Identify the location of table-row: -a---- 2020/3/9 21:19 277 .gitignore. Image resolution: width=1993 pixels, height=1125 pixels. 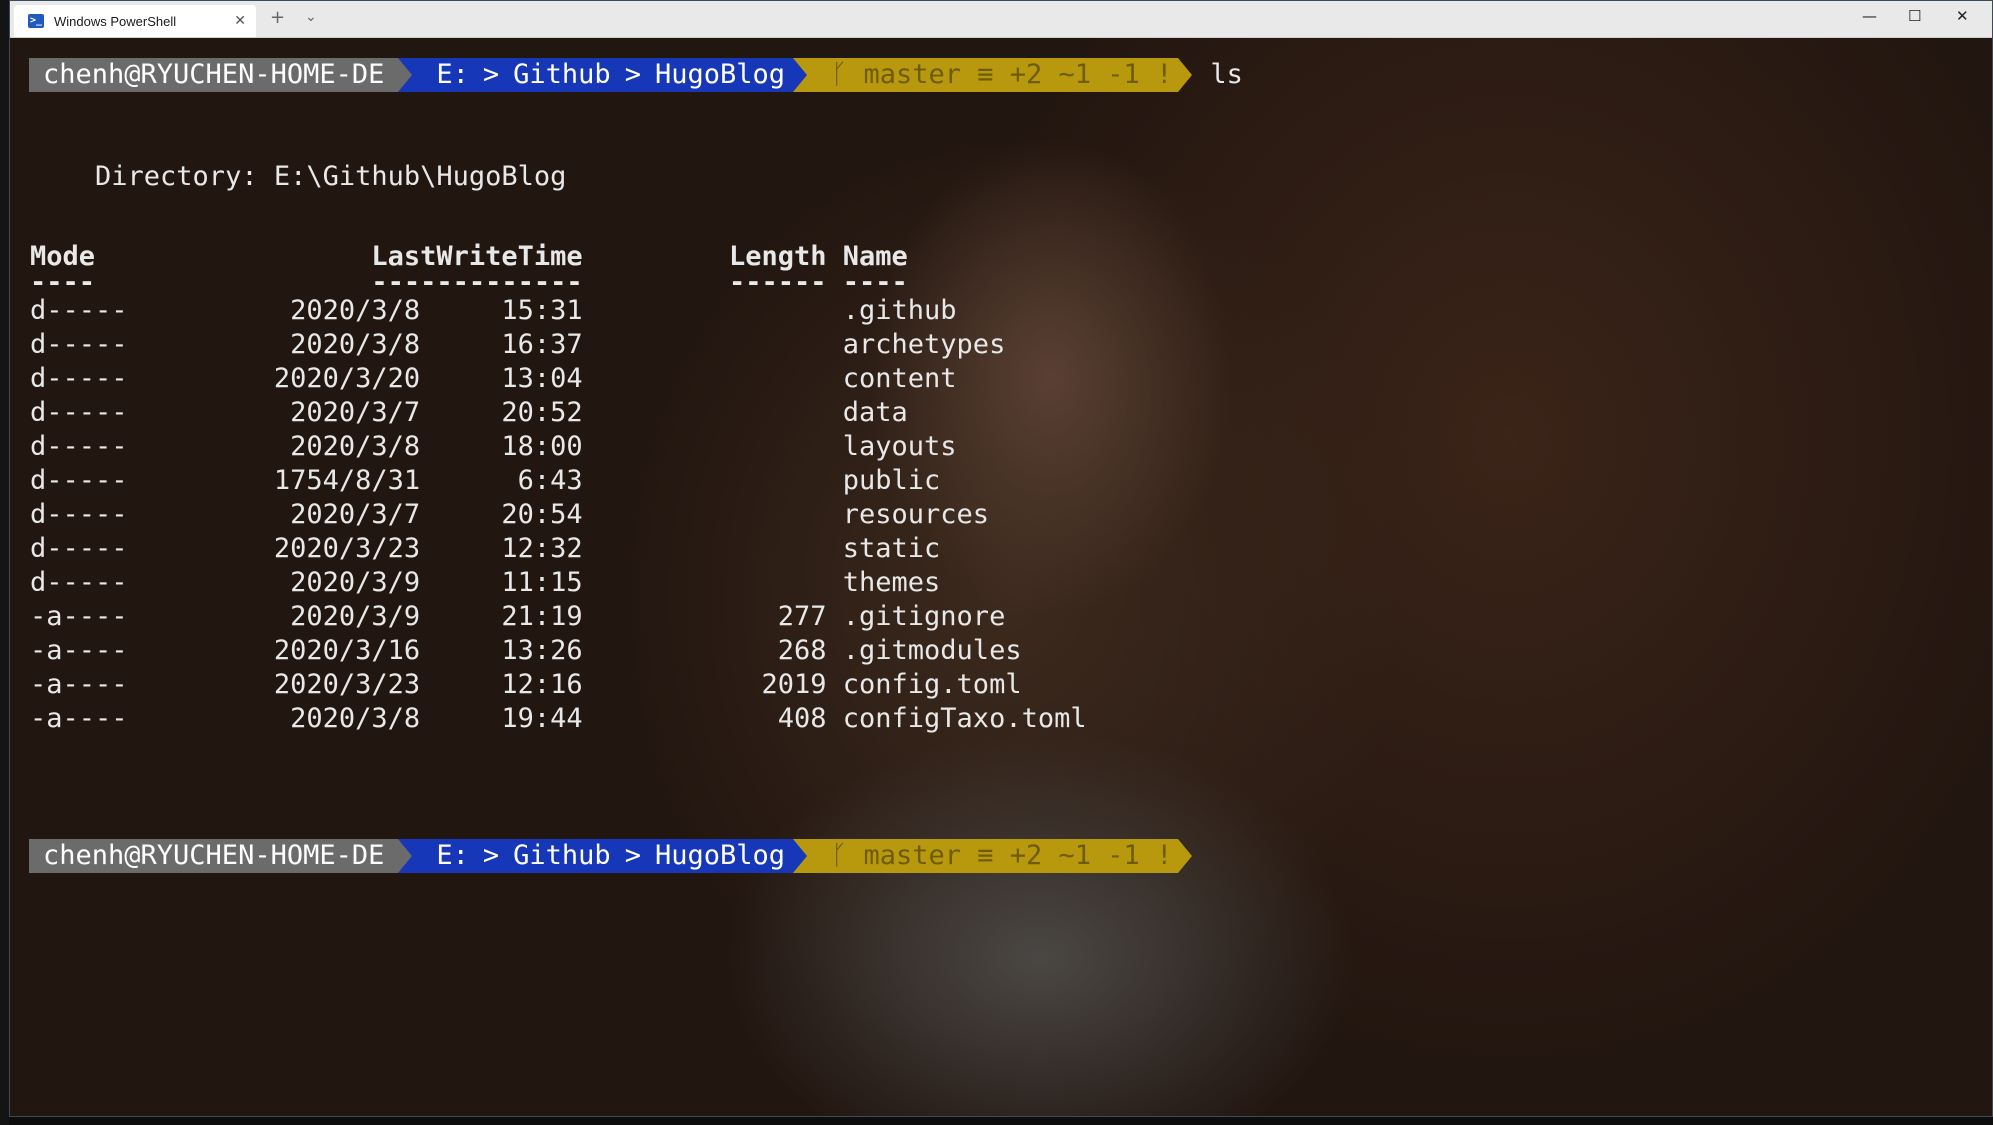
(518, 616).